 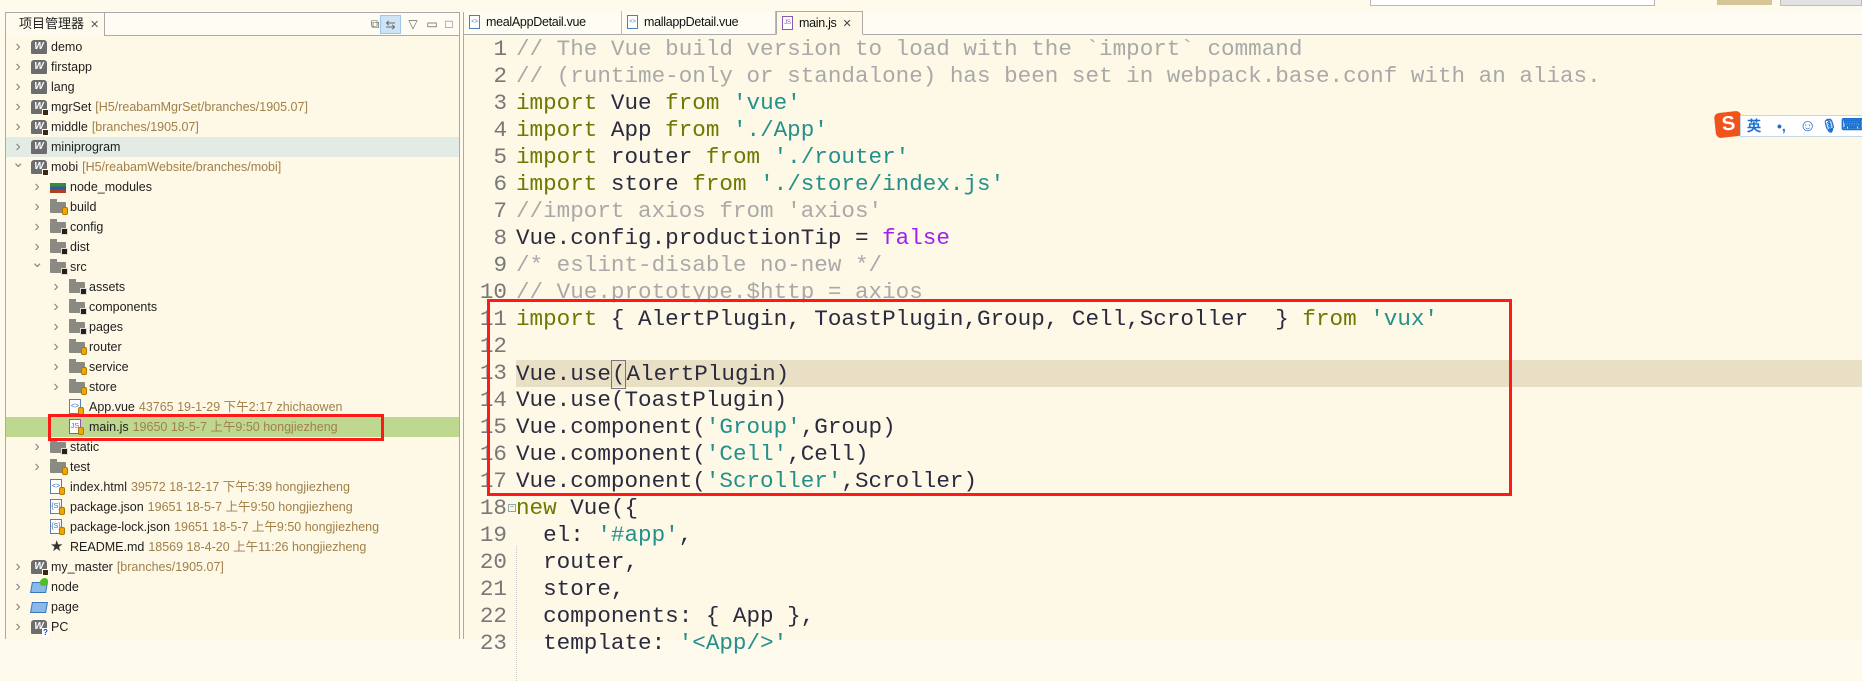 What do you see at coordinates (63, 87) in the screenshot?
I see `tree-item-label: lang` at bounding box center [63, 87].